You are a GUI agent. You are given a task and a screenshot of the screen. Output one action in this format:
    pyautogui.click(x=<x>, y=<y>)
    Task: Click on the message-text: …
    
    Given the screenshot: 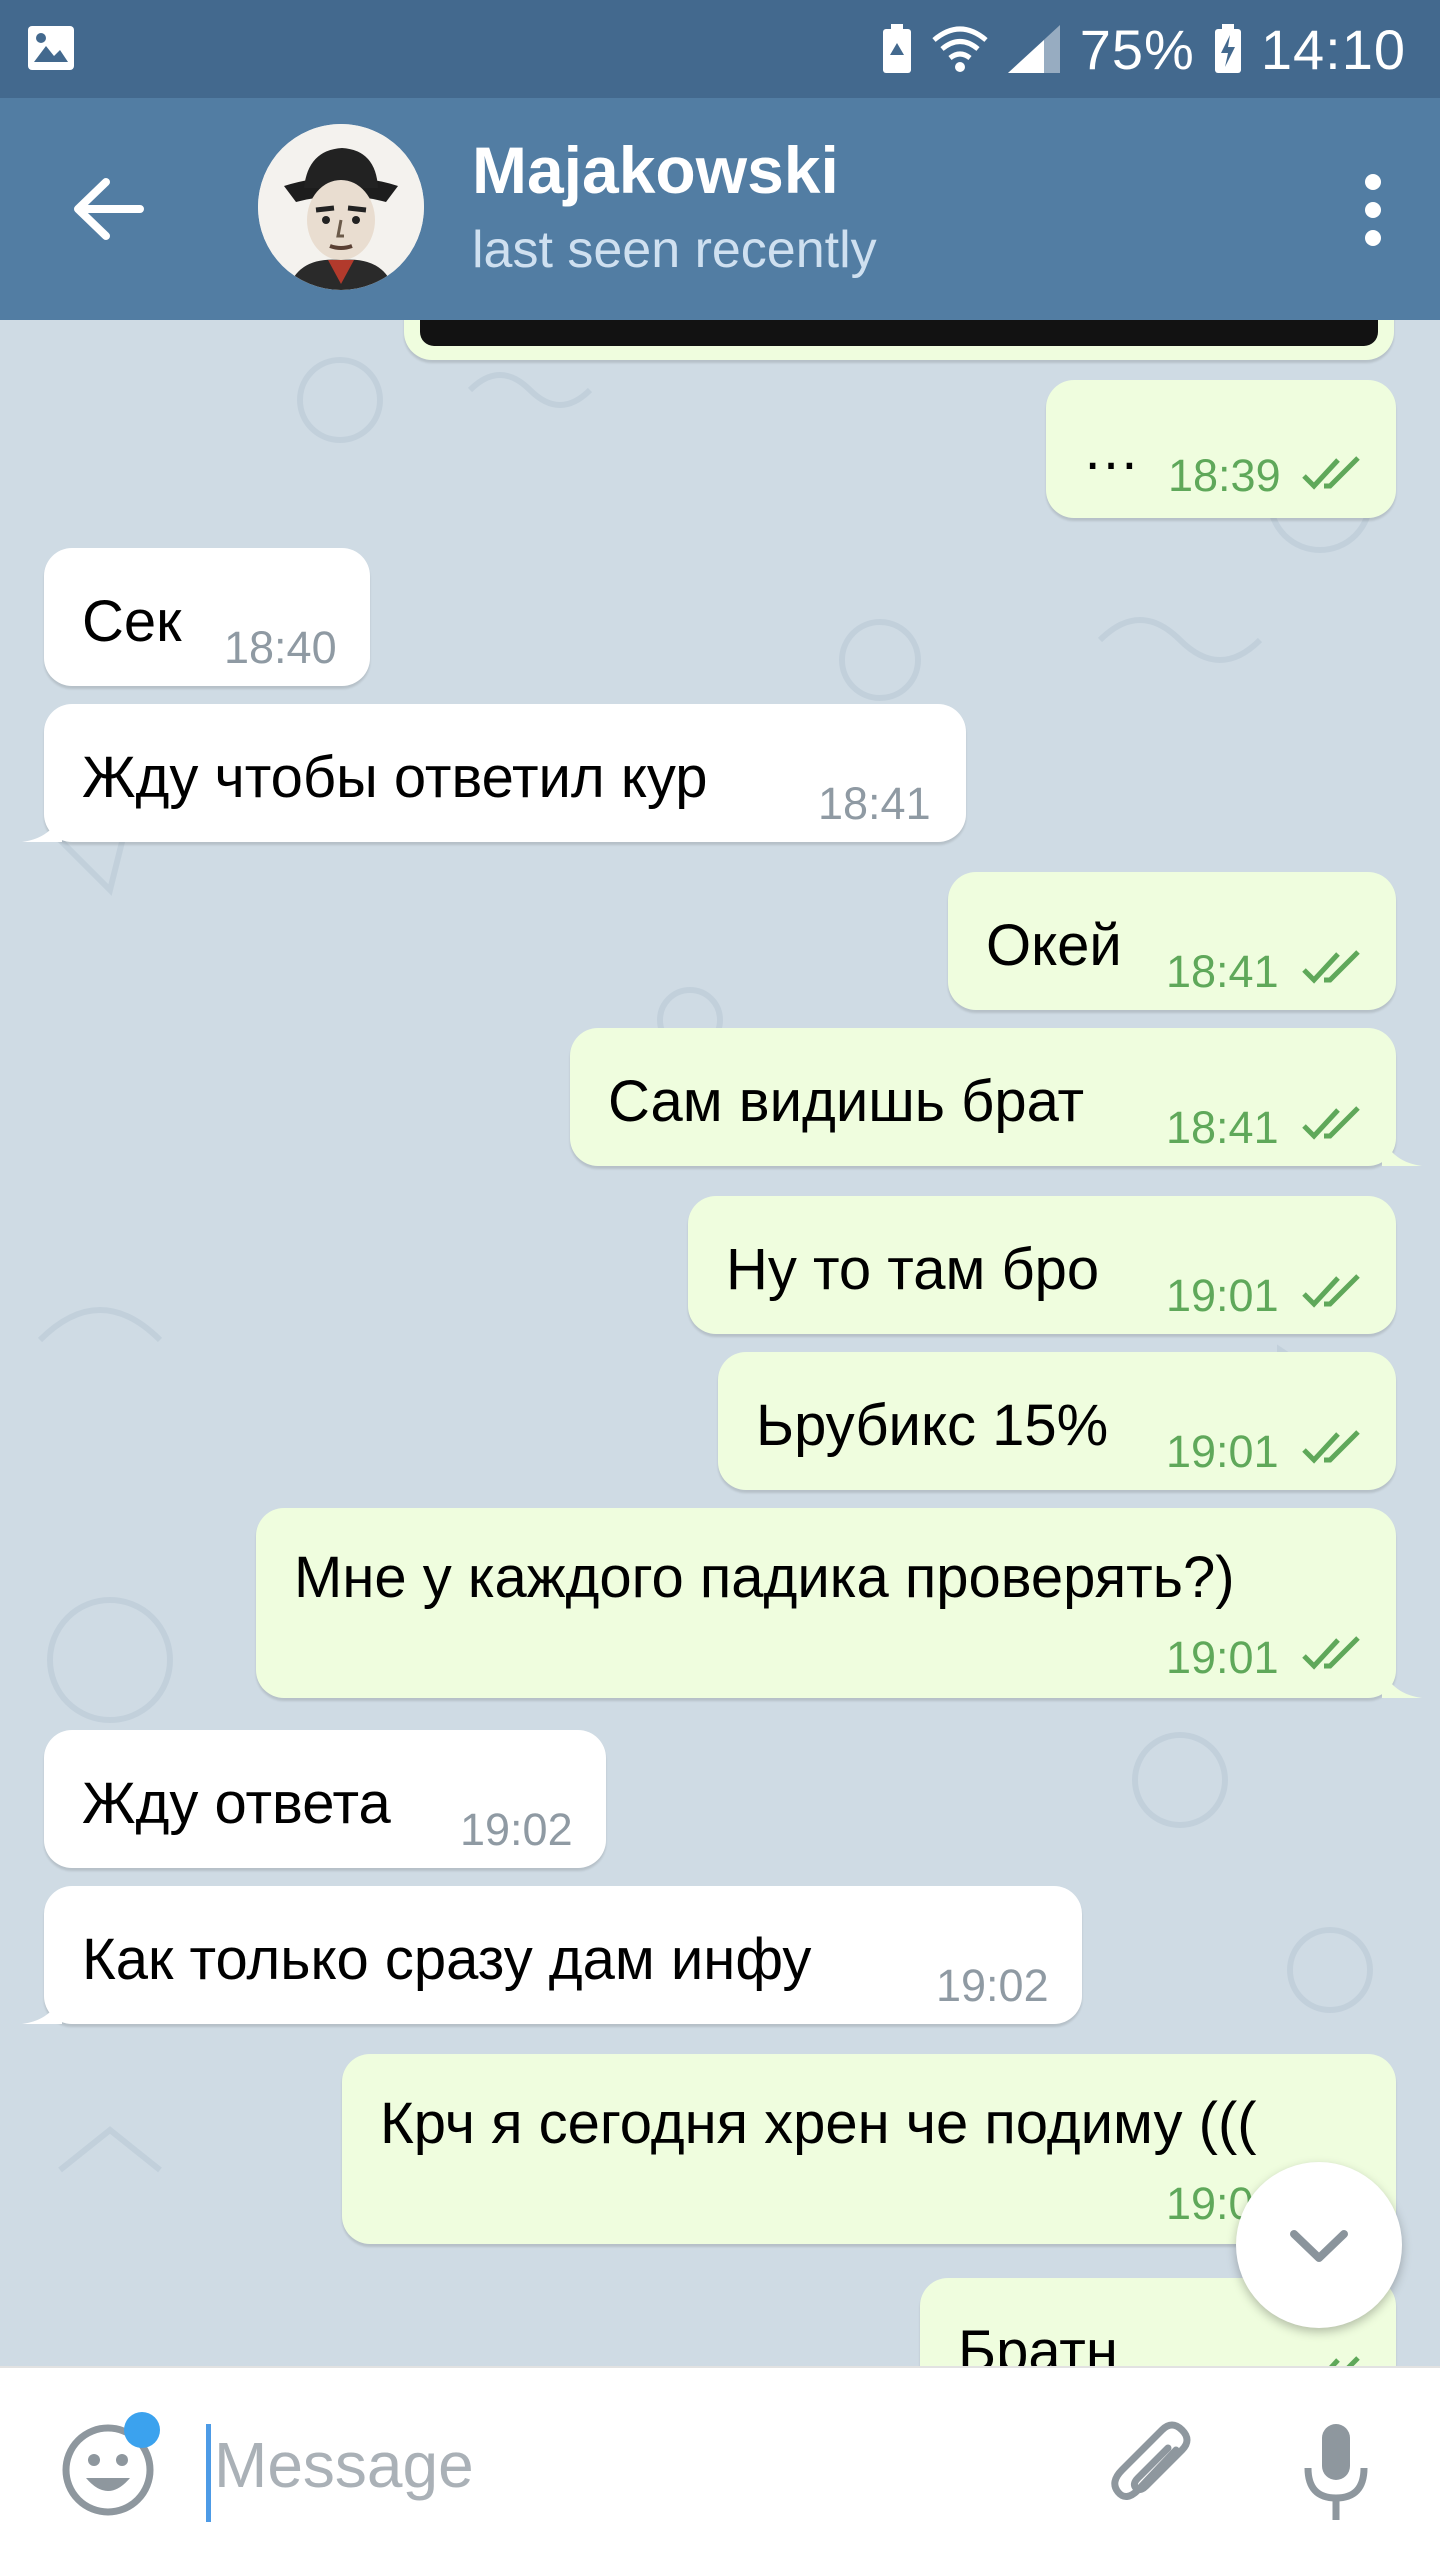 What is the action you would take?
    pyautogui.click(x=1111, y=449)
    